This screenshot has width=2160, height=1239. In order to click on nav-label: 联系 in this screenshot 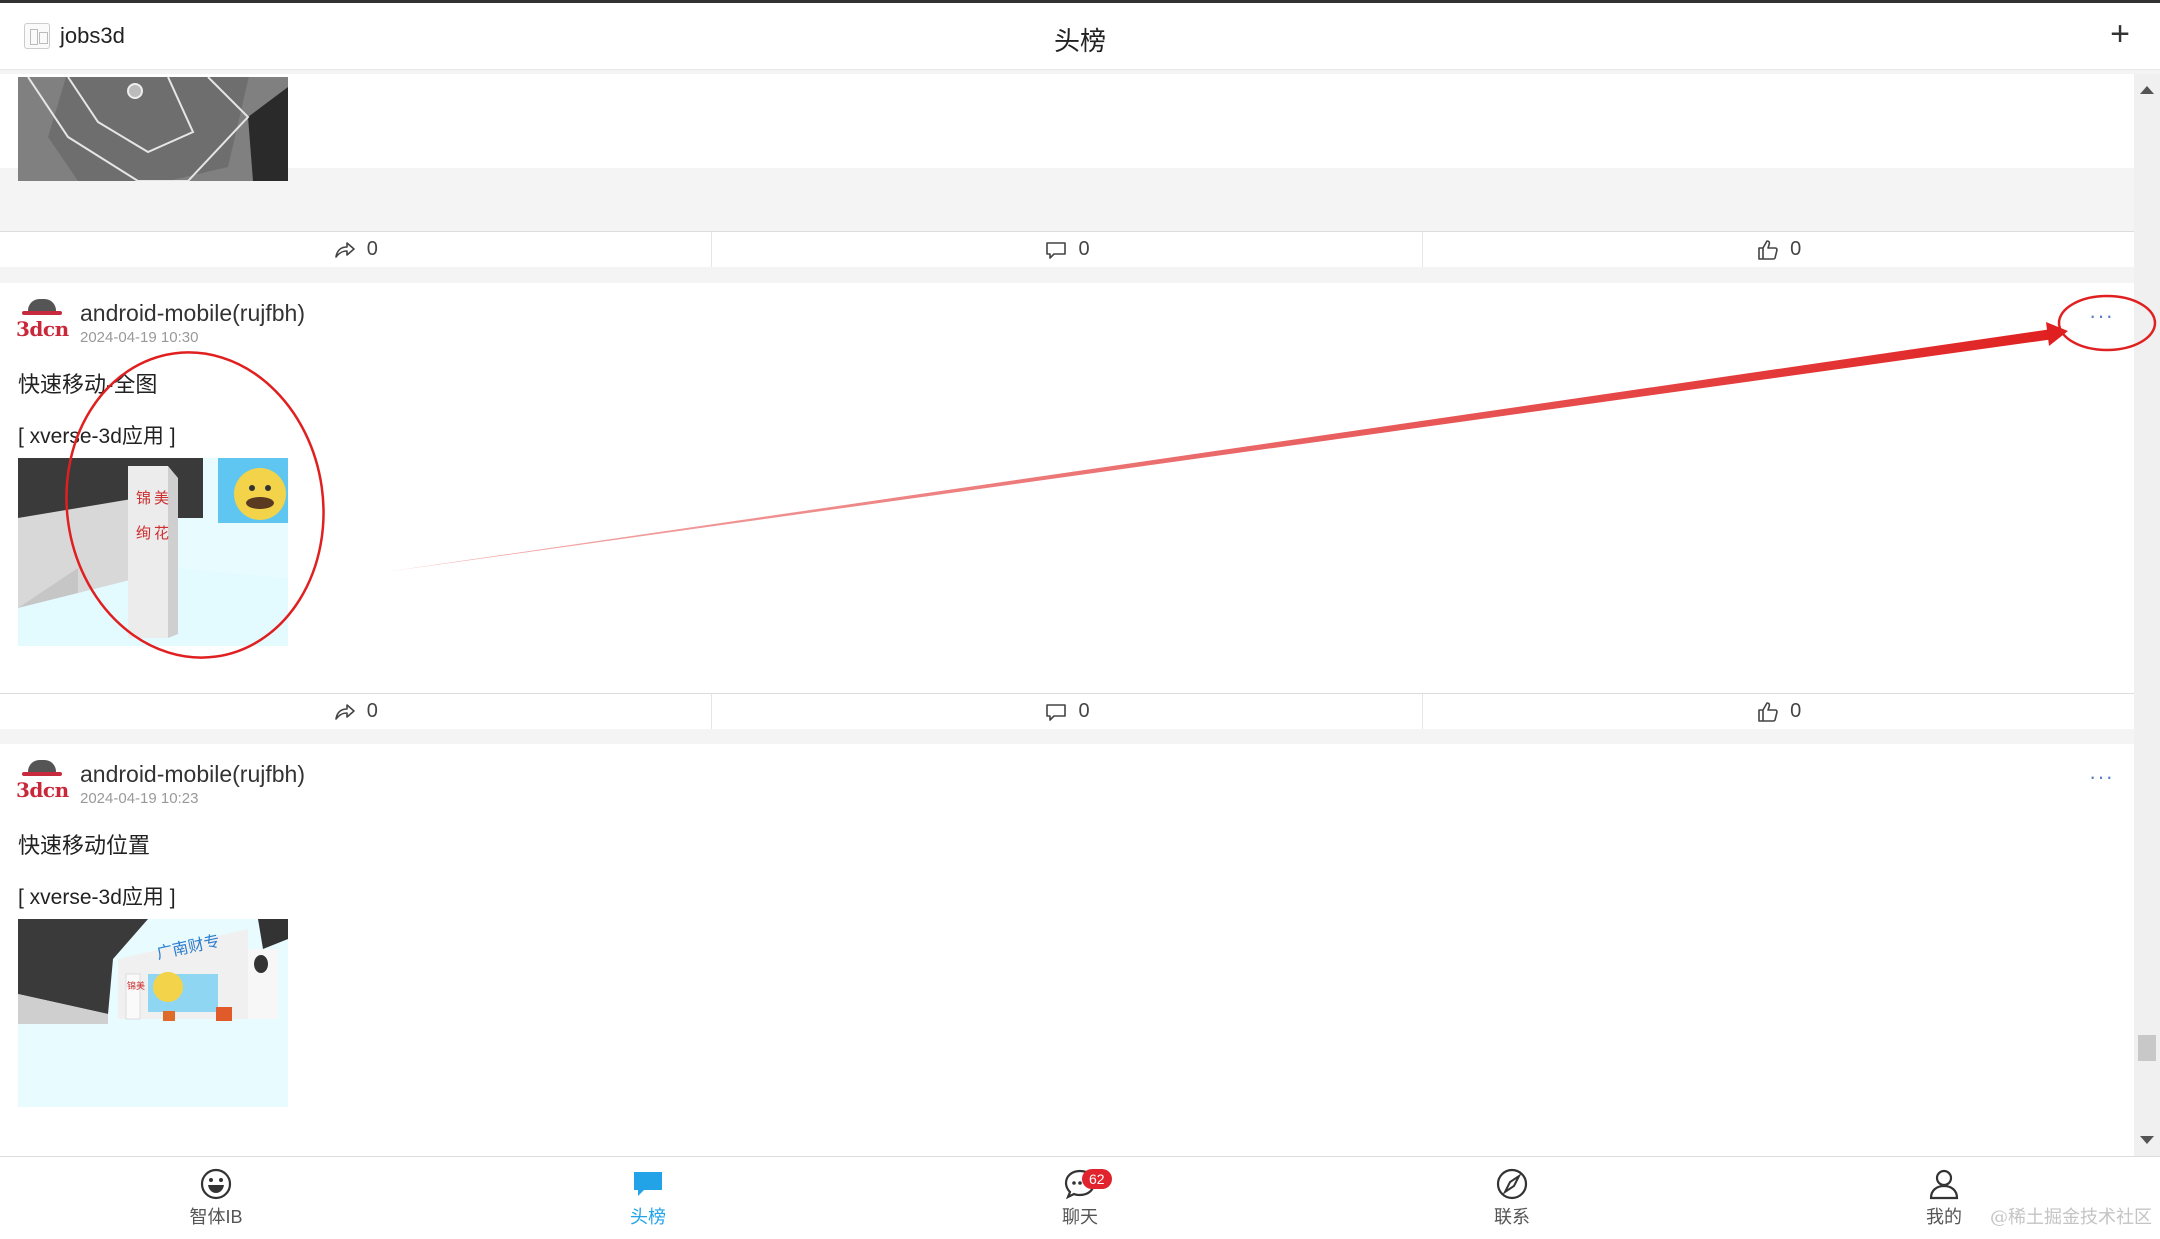, I will do `click(1512, 1217)`.